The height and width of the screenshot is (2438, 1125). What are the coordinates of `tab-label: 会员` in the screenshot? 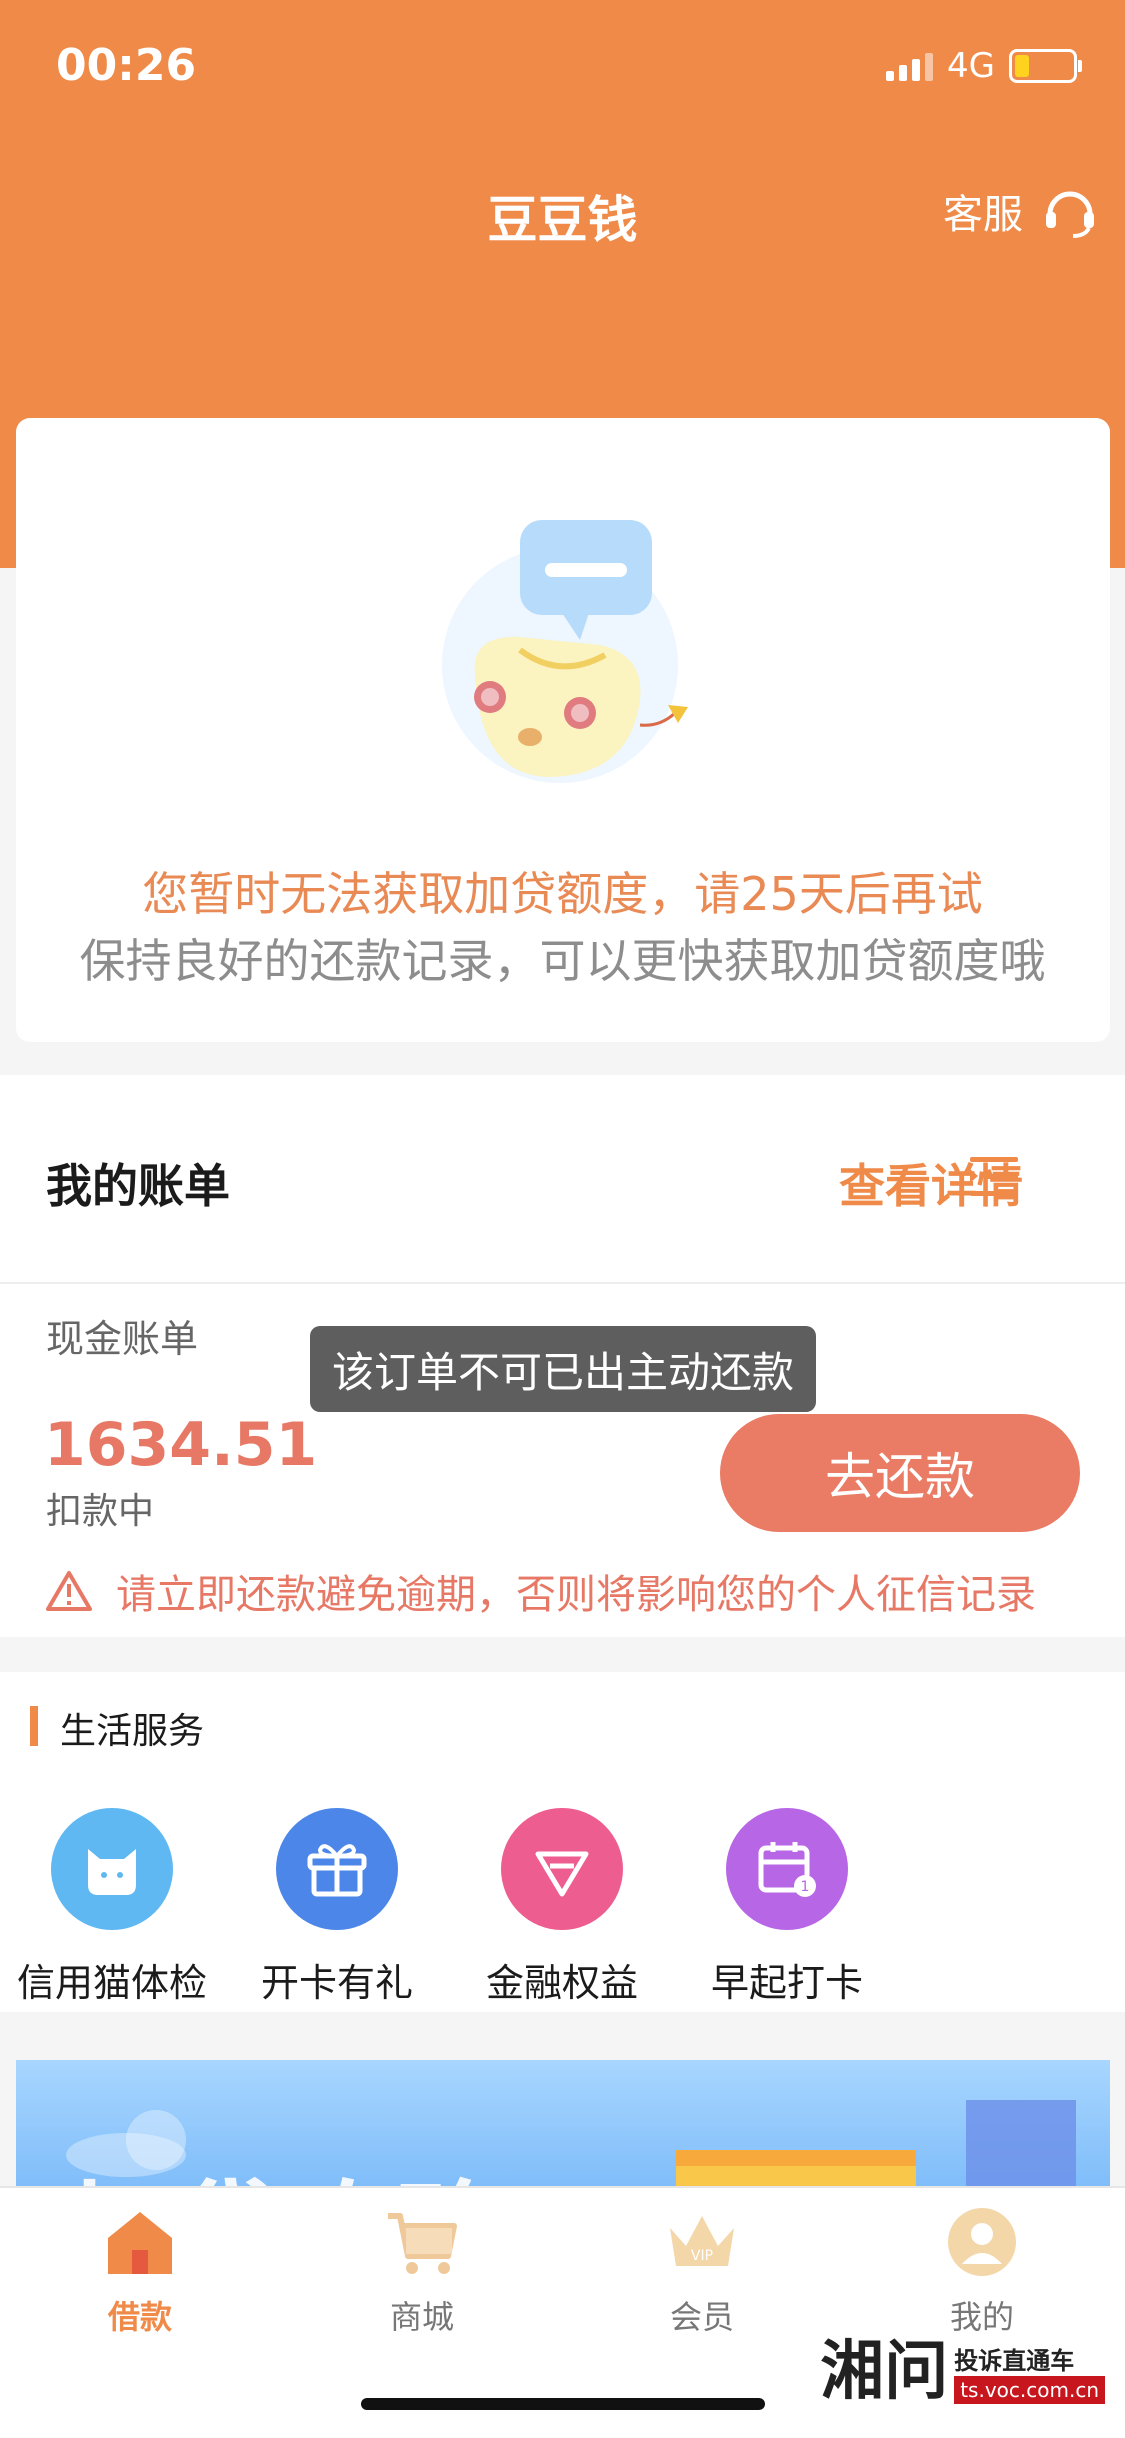 It's located at (701, 2317).